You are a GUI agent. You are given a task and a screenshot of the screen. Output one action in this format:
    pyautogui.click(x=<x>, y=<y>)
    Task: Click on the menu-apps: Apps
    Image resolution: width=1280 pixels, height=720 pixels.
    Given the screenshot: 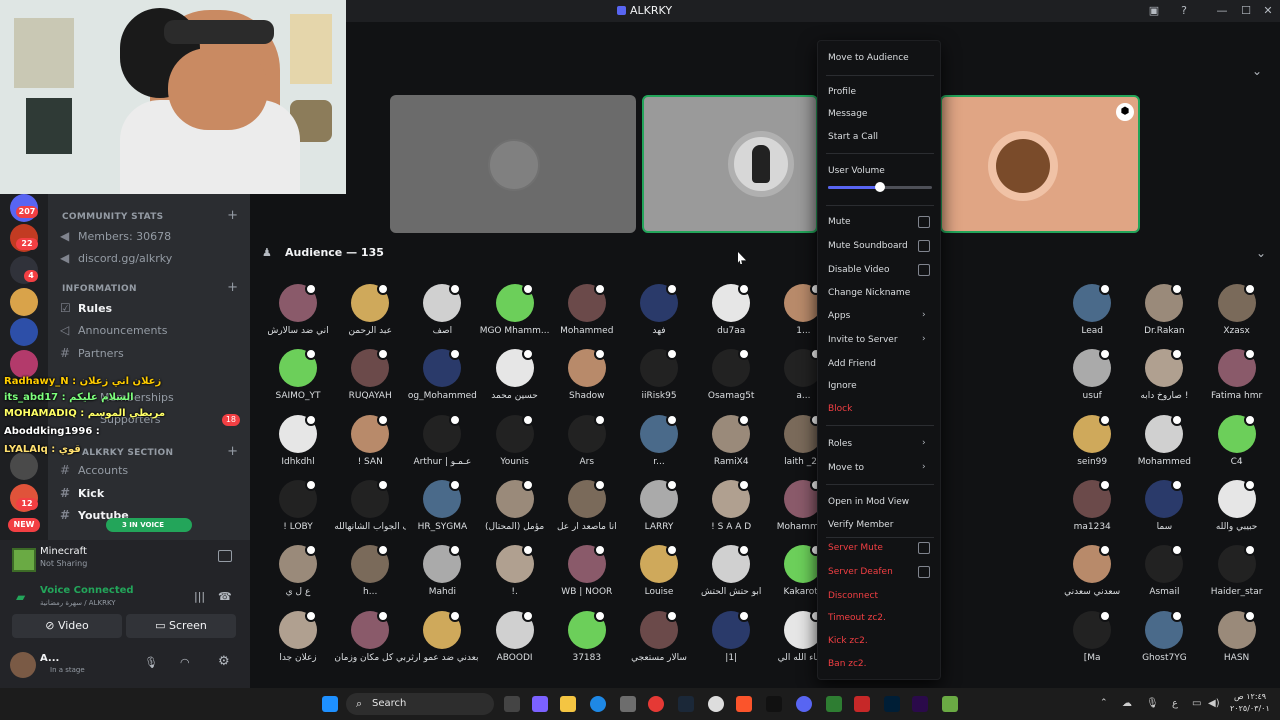 What is the action you would take?
    pyautogui.click(x=881, y=316)
    